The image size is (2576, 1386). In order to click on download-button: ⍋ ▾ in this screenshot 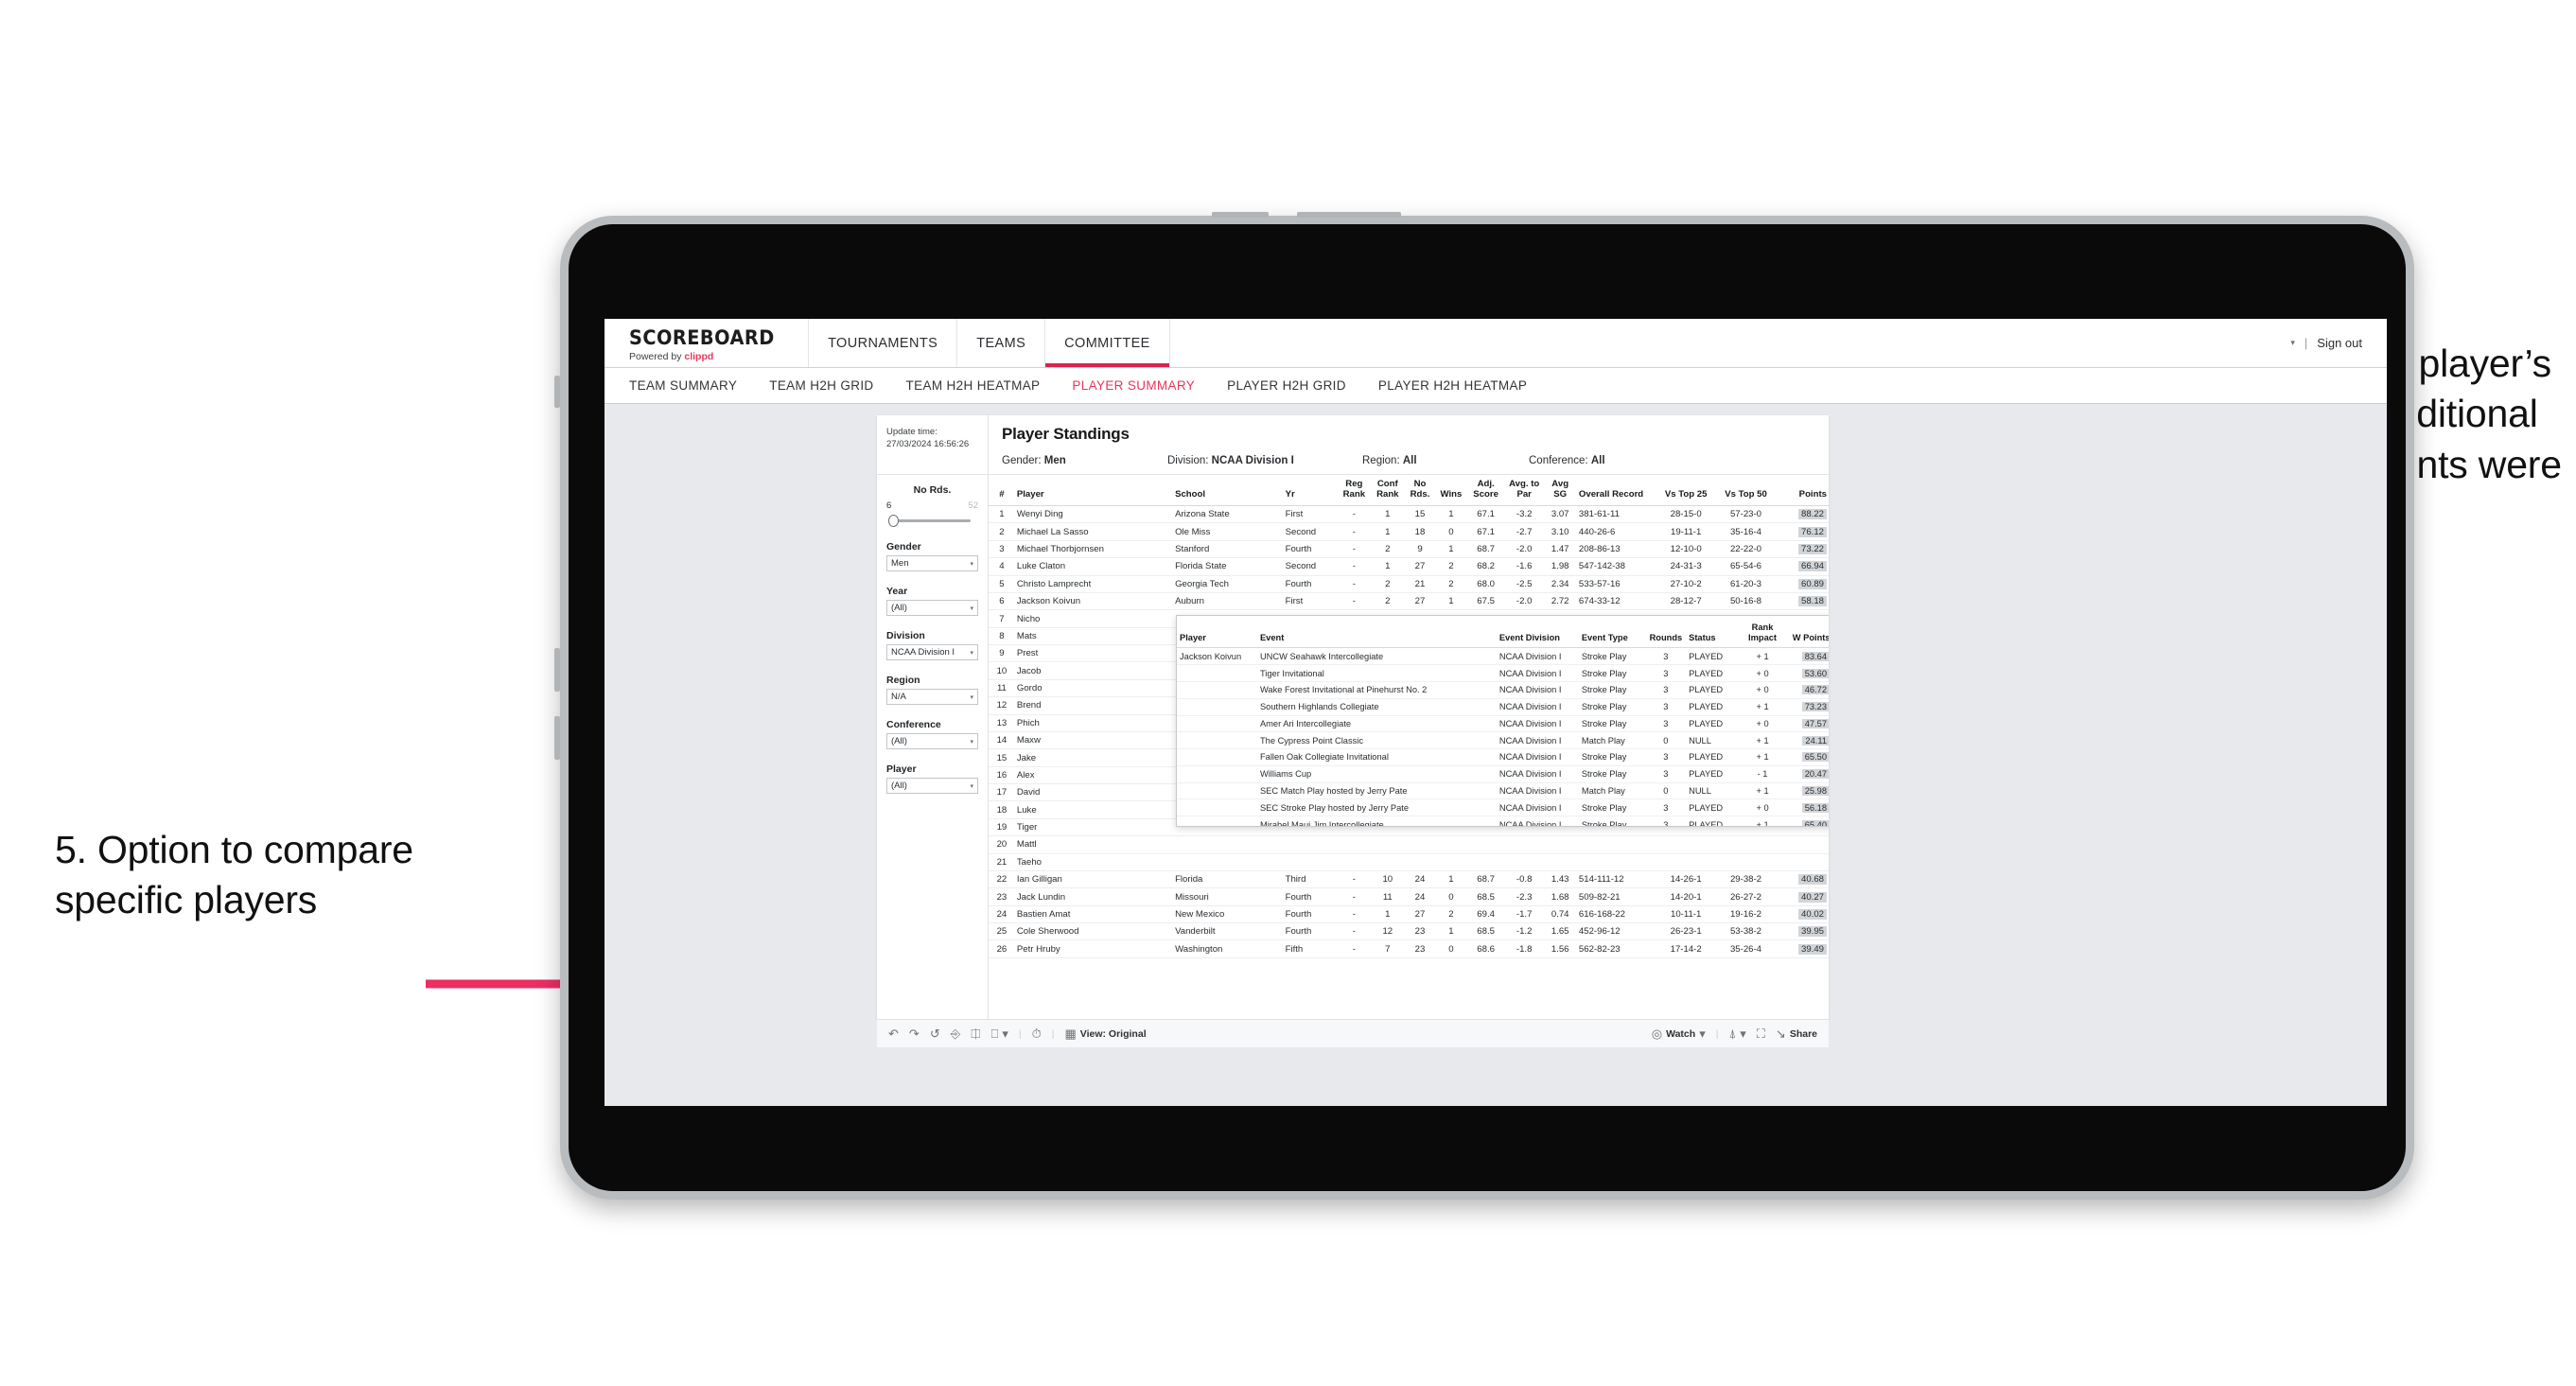, I will do `click(1737, 1033)`.